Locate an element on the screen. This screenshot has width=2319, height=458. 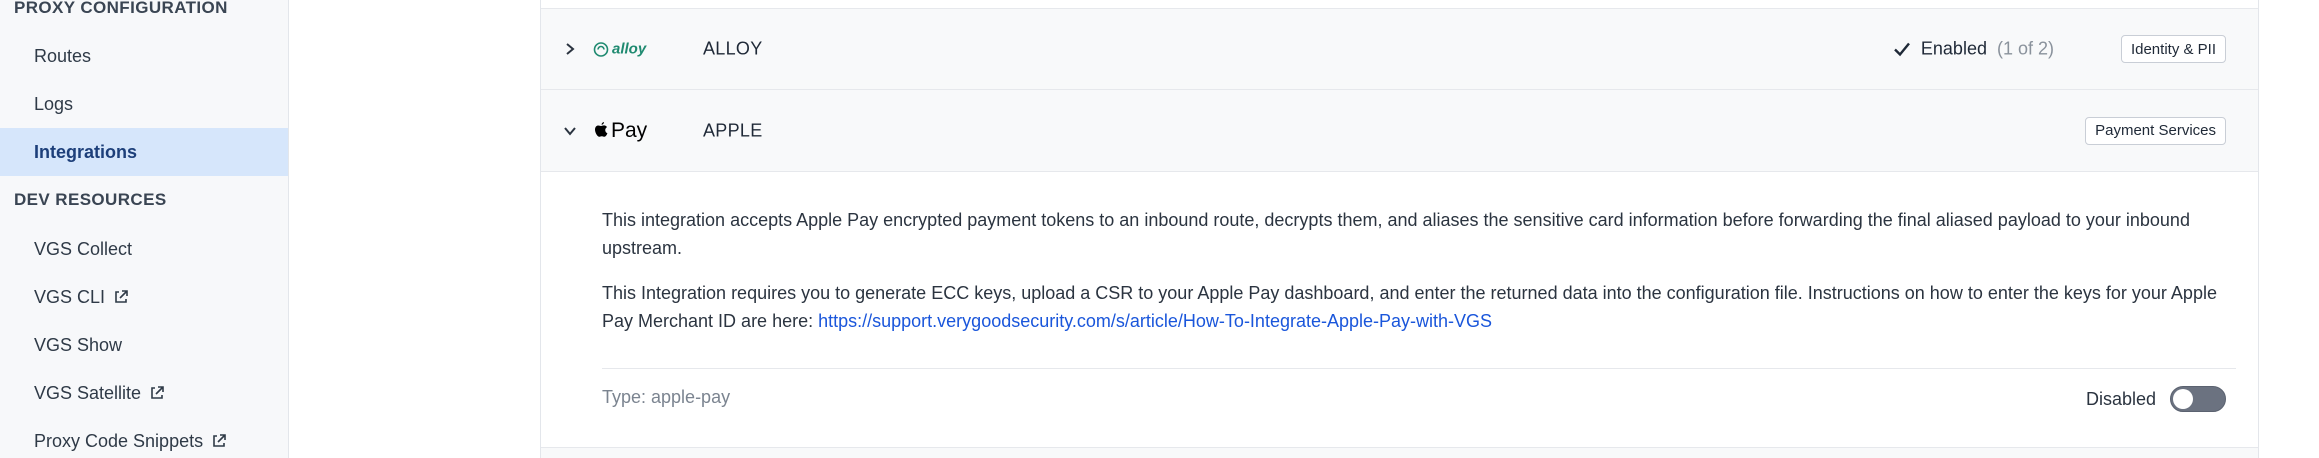
sidebar-item-routes: Routes is located at coordinates (144, 56).